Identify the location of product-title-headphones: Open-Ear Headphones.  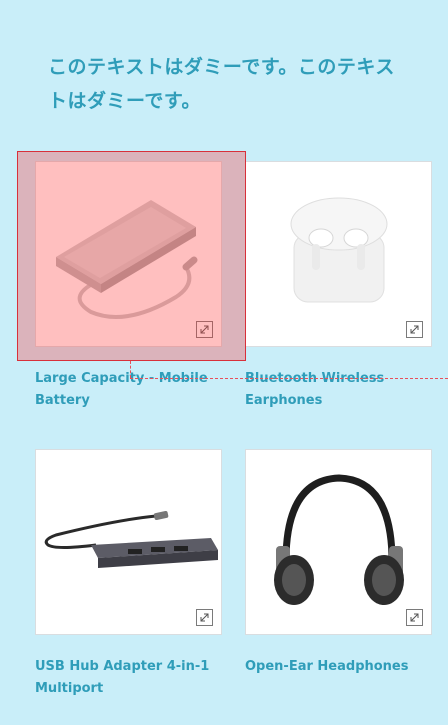
(340, 667).